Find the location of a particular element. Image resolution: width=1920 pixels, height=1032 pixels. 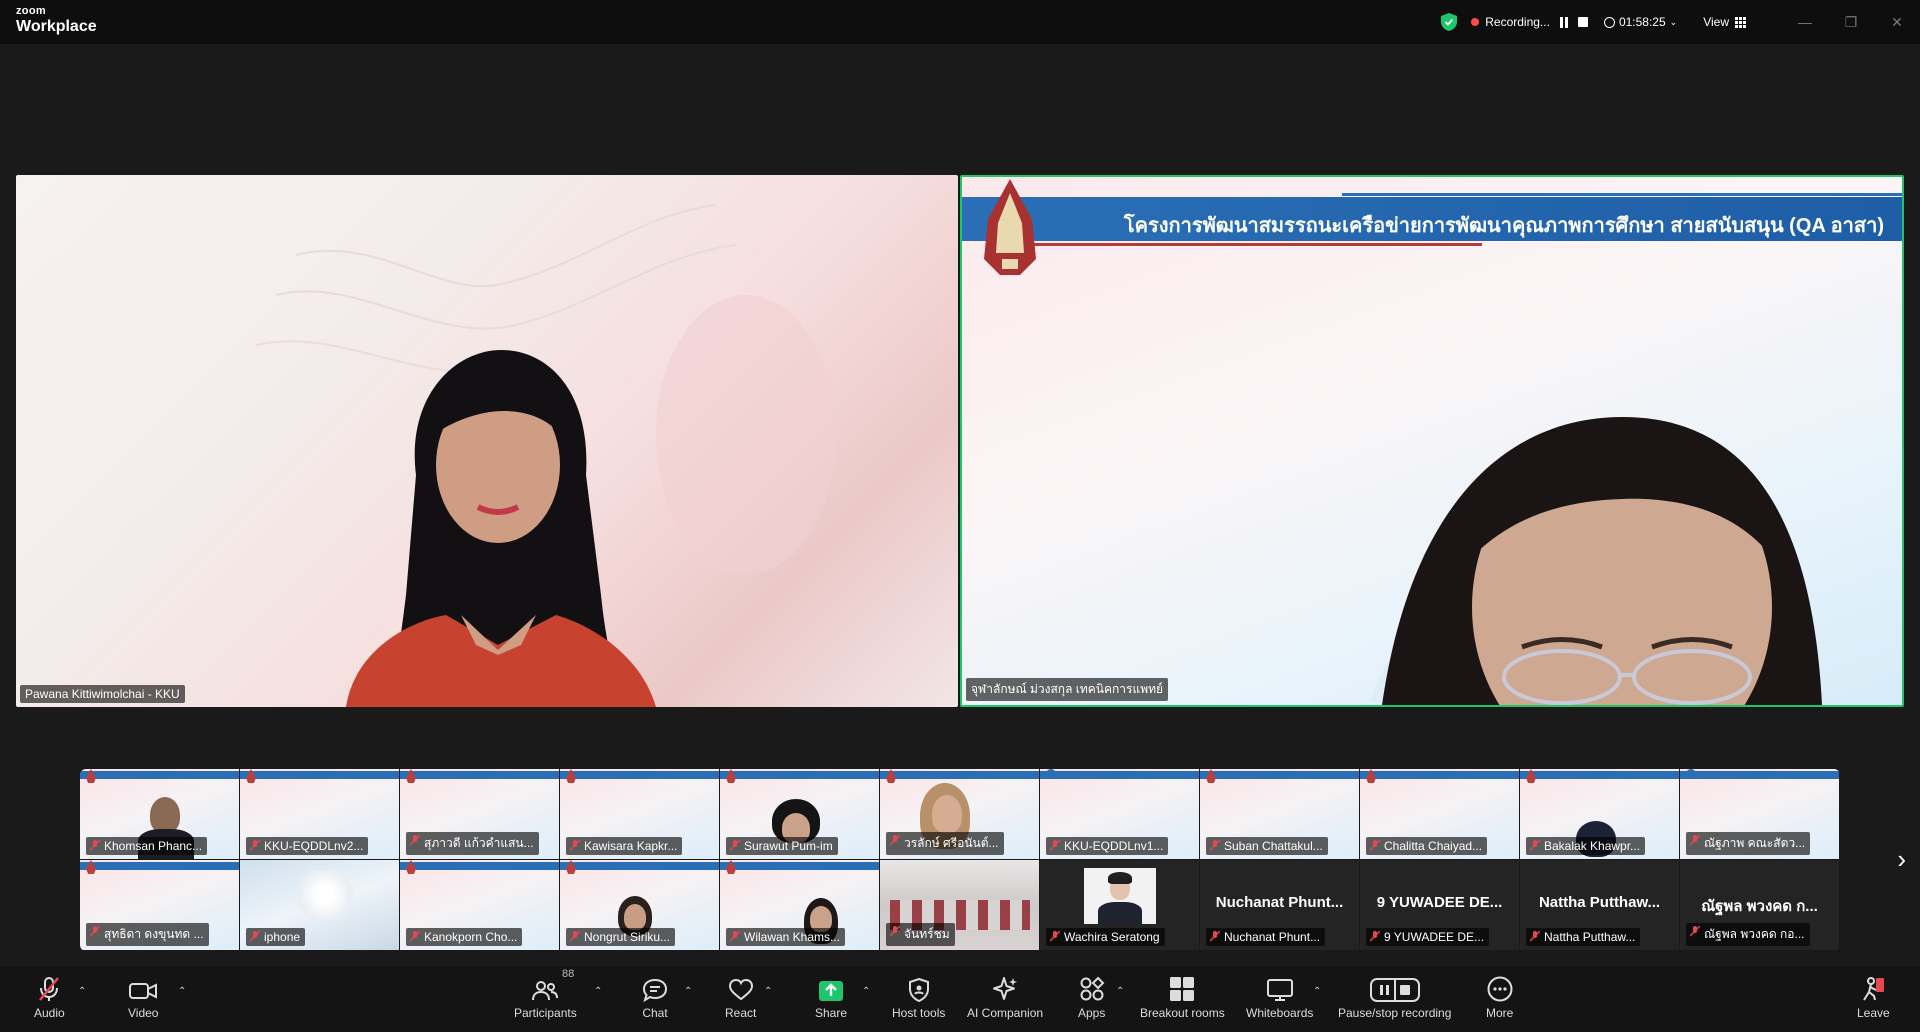

gallery-tile: Surawut Pum-im is located at coordinates (800, 814).